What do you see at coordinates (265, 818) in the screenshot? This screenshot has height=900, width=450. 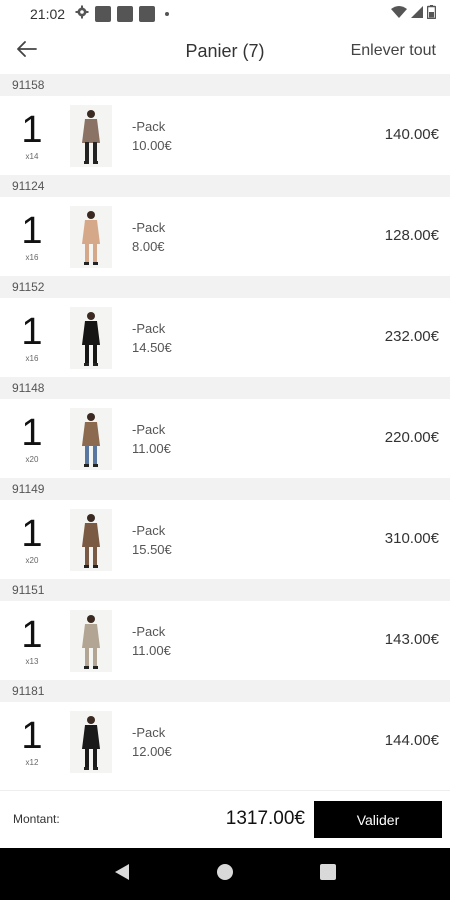 I see `amount-value: 1317.00€` at bounding box center [265, 818].